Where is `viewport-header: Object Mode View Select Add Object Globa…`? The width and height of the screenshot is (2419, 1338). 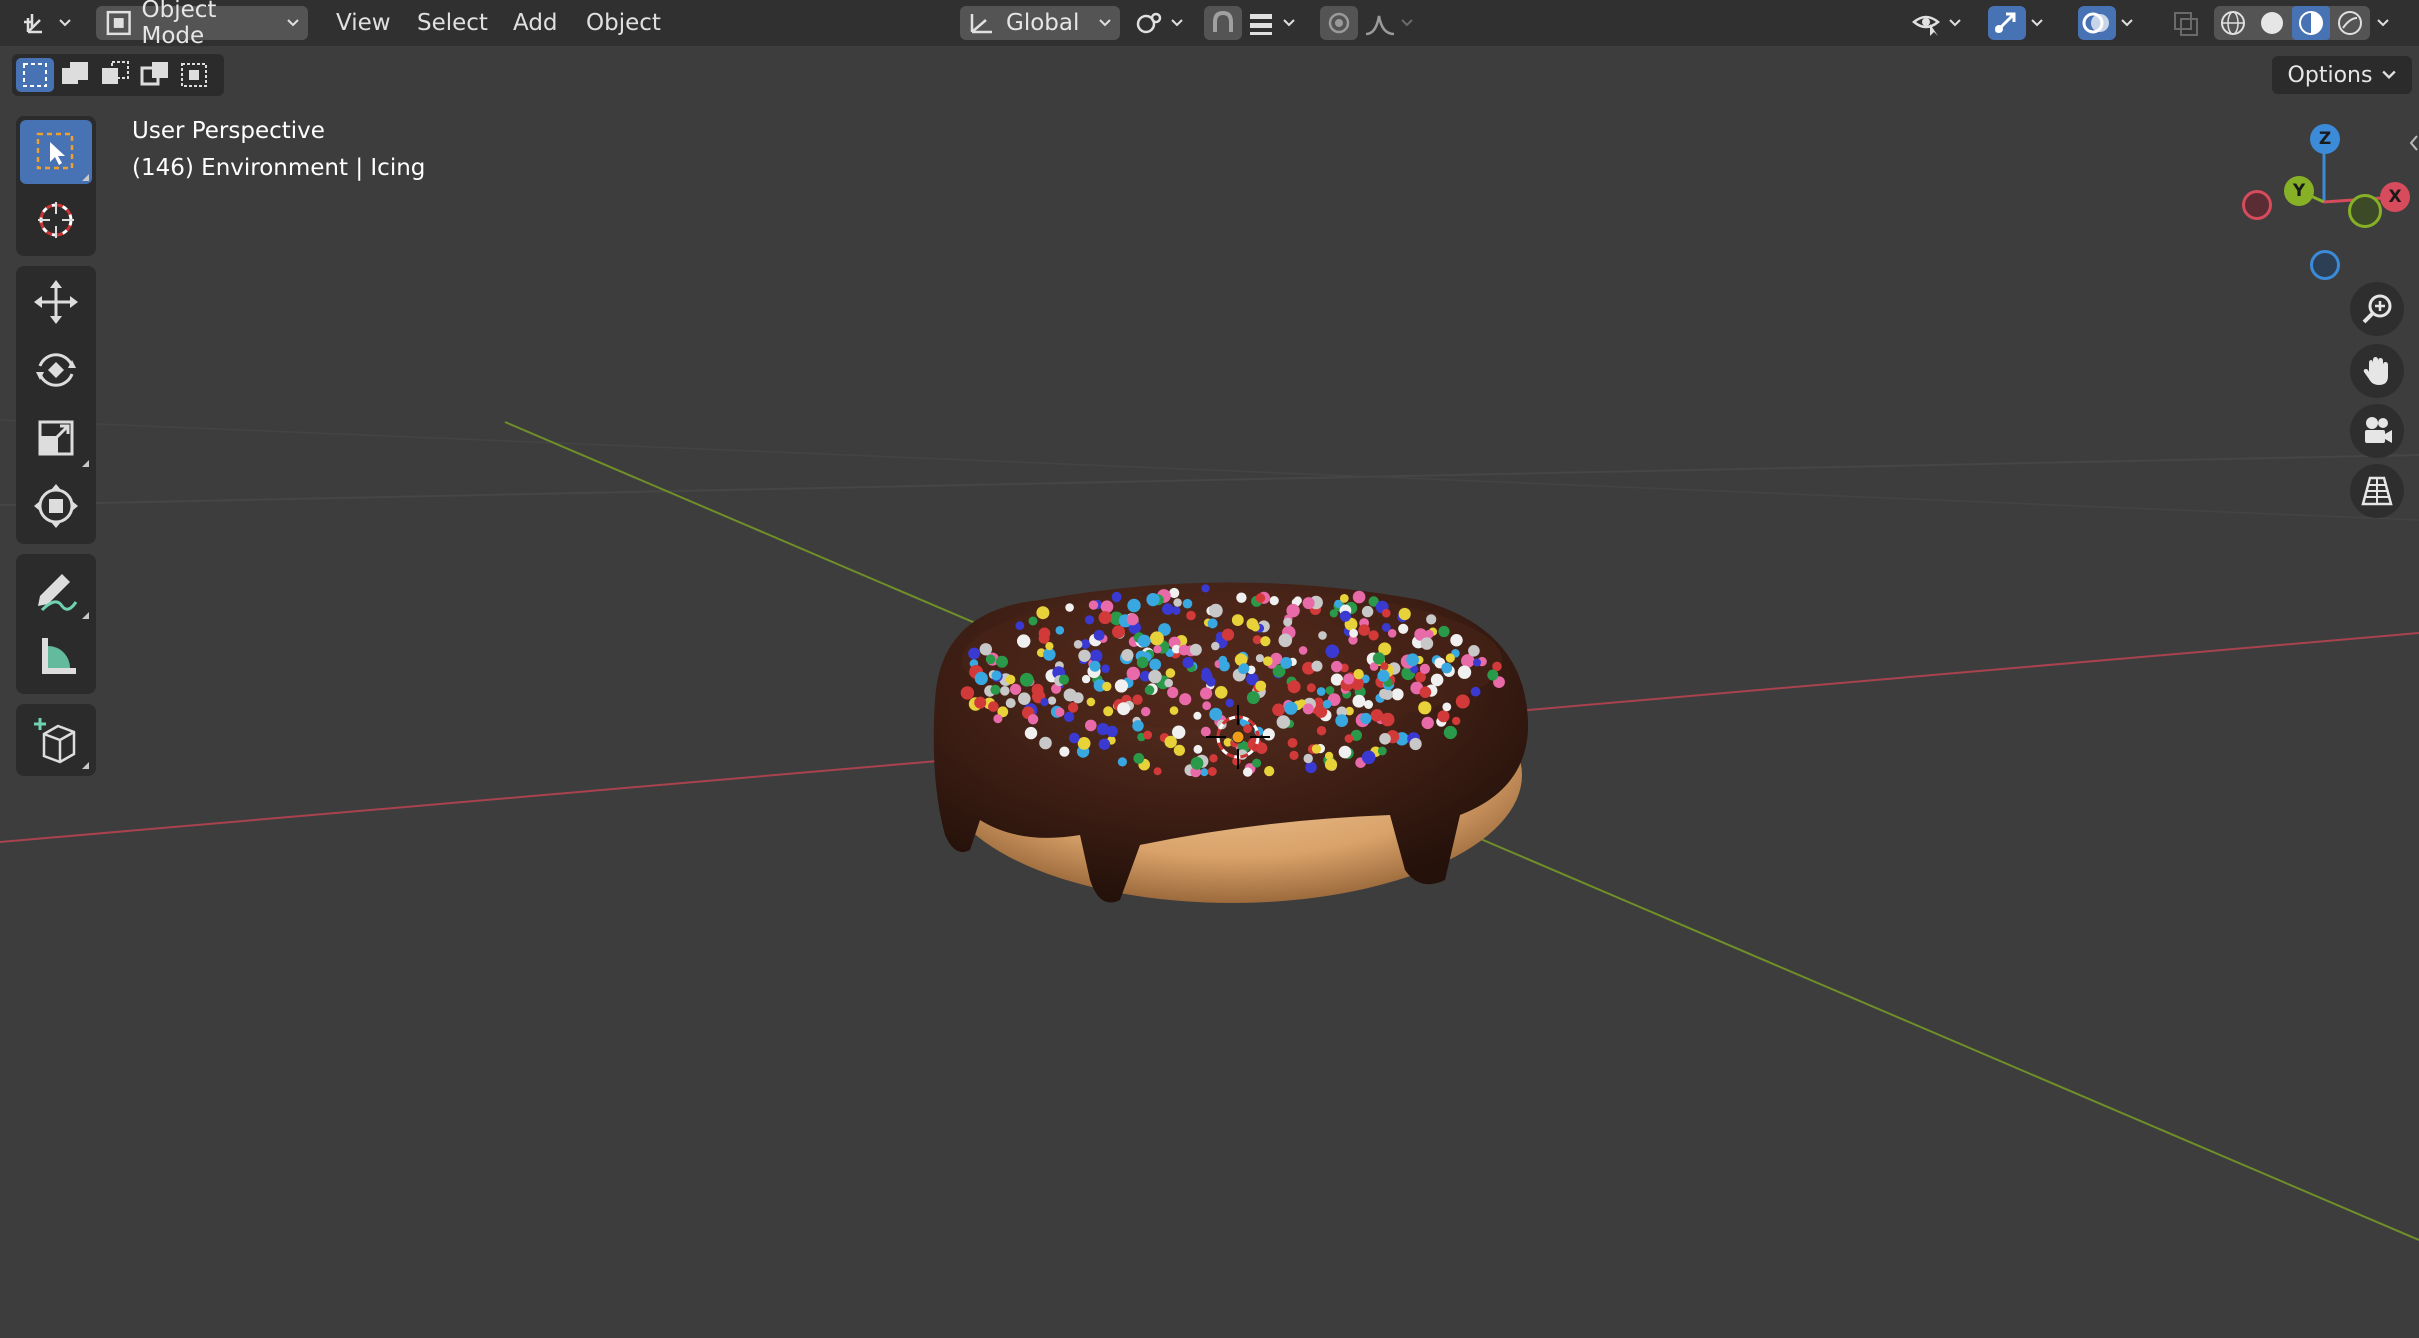
viewport-header: Object Mode View Select Add Object Globa… is located at coordinates (1209, 24).